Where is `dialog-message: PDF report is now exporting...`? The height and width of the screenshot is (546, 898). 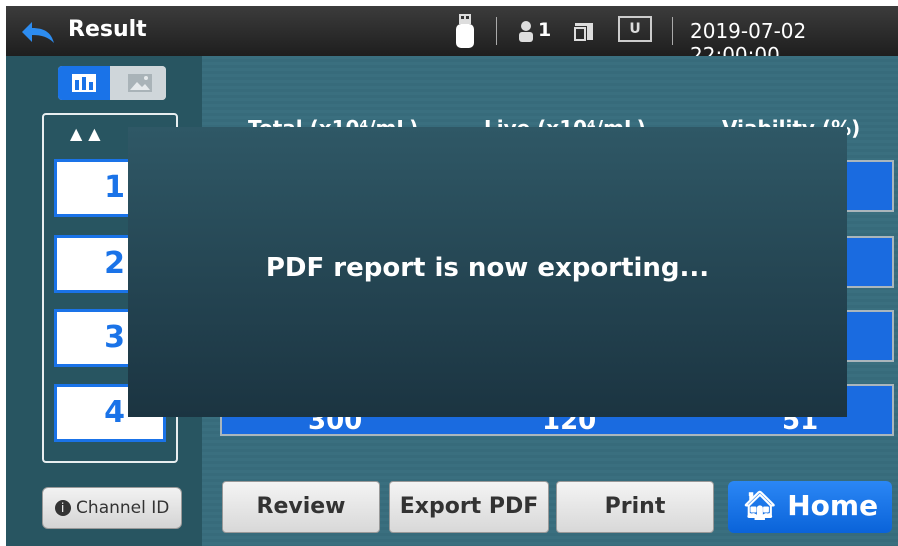 dialog-message: PDF report is now exporting... is located at coordinates (487, 268).